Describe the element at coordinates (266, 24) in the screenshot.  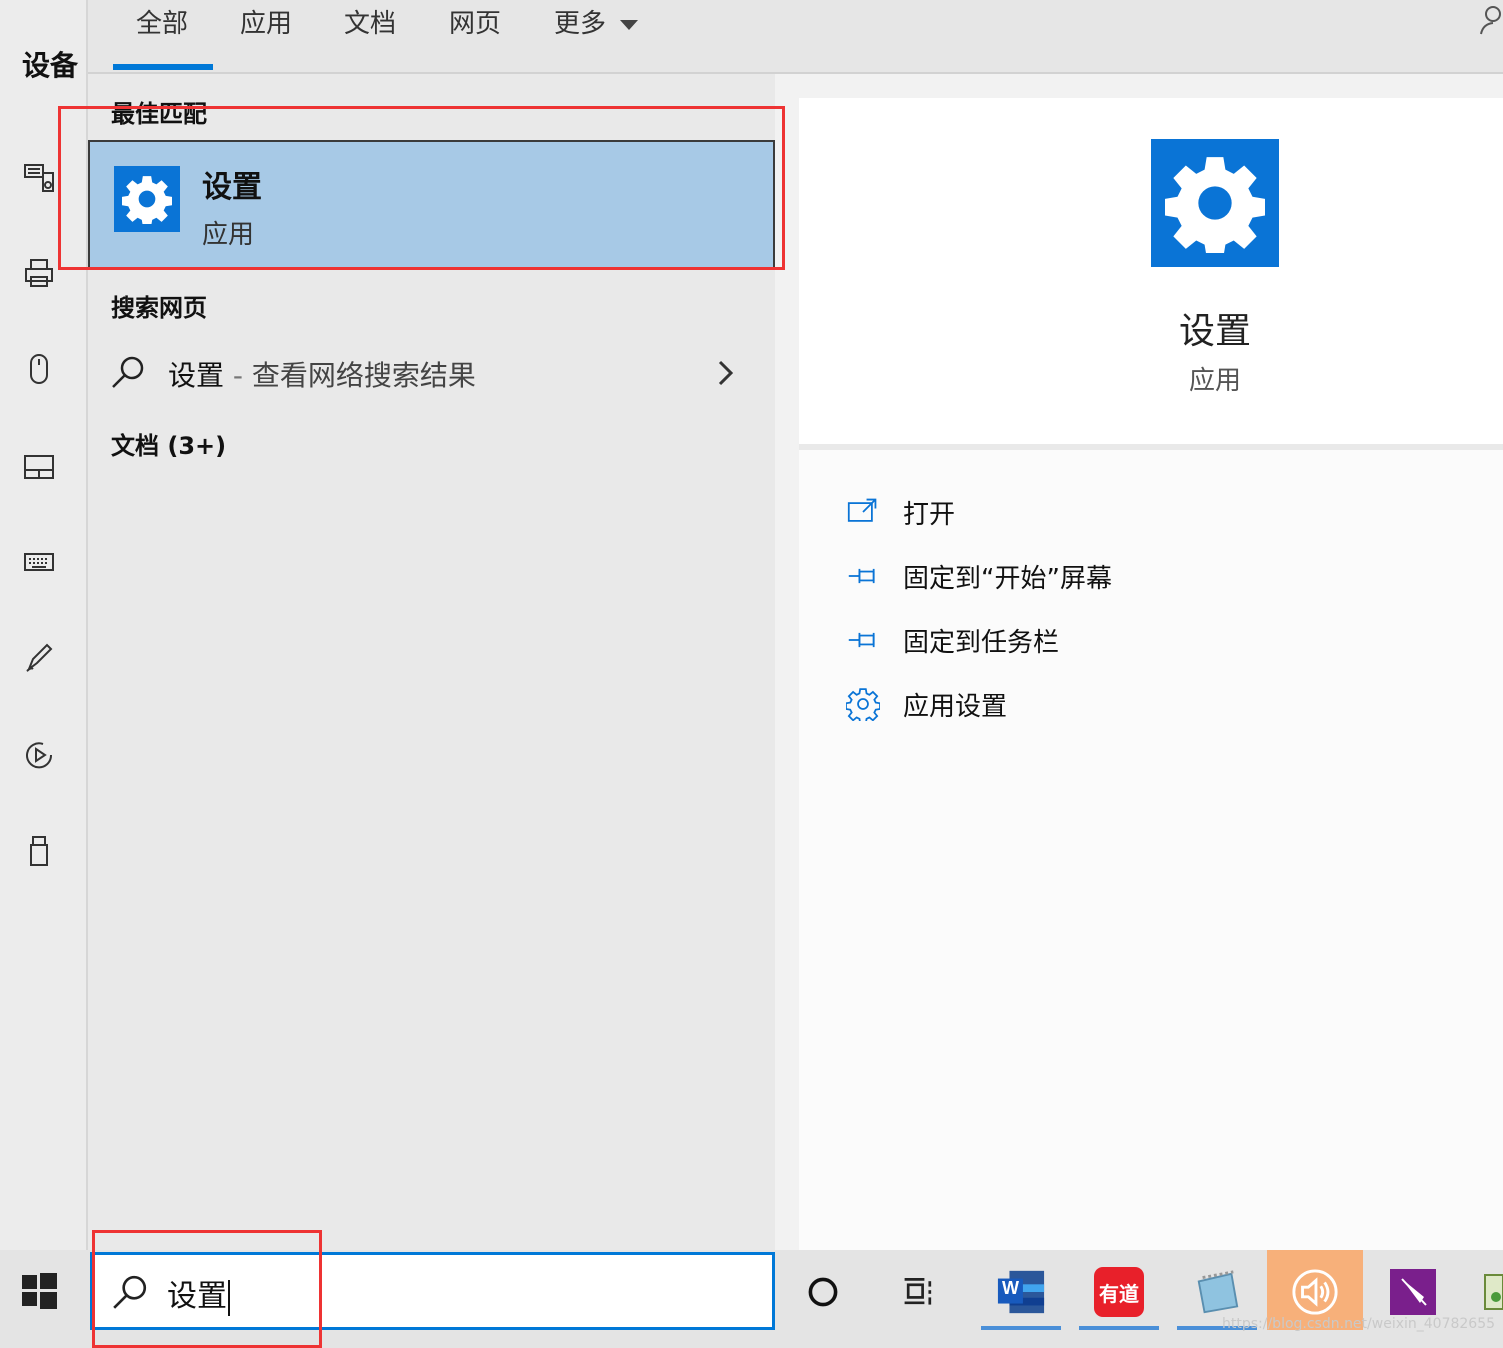
I see `tab-apps: 应用` at that location.